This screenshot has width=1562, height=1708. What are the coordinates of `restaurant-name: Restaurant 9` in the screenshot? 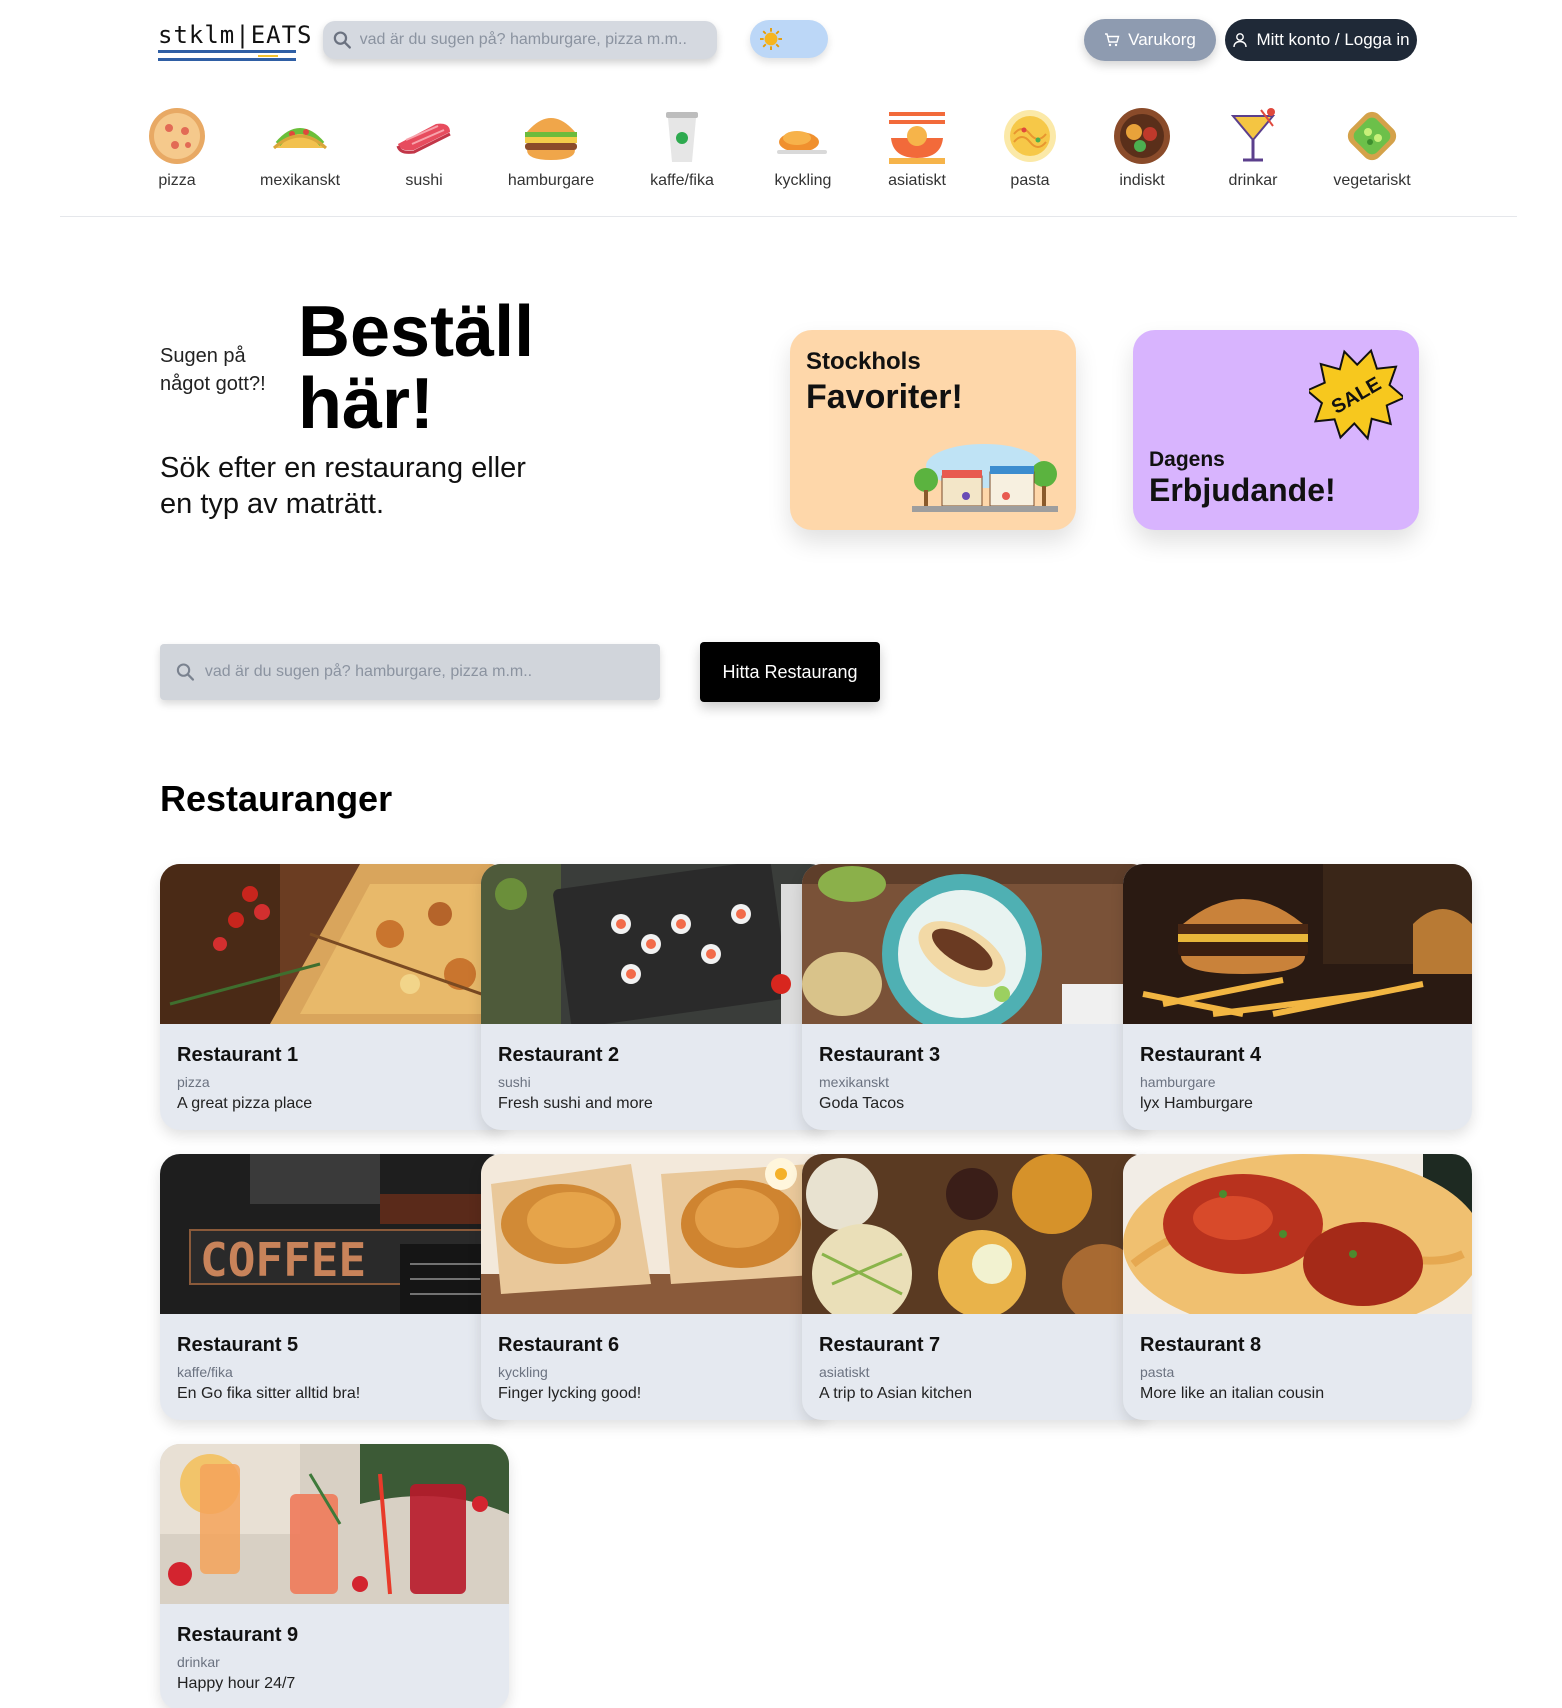 It's located at (238, 1635).